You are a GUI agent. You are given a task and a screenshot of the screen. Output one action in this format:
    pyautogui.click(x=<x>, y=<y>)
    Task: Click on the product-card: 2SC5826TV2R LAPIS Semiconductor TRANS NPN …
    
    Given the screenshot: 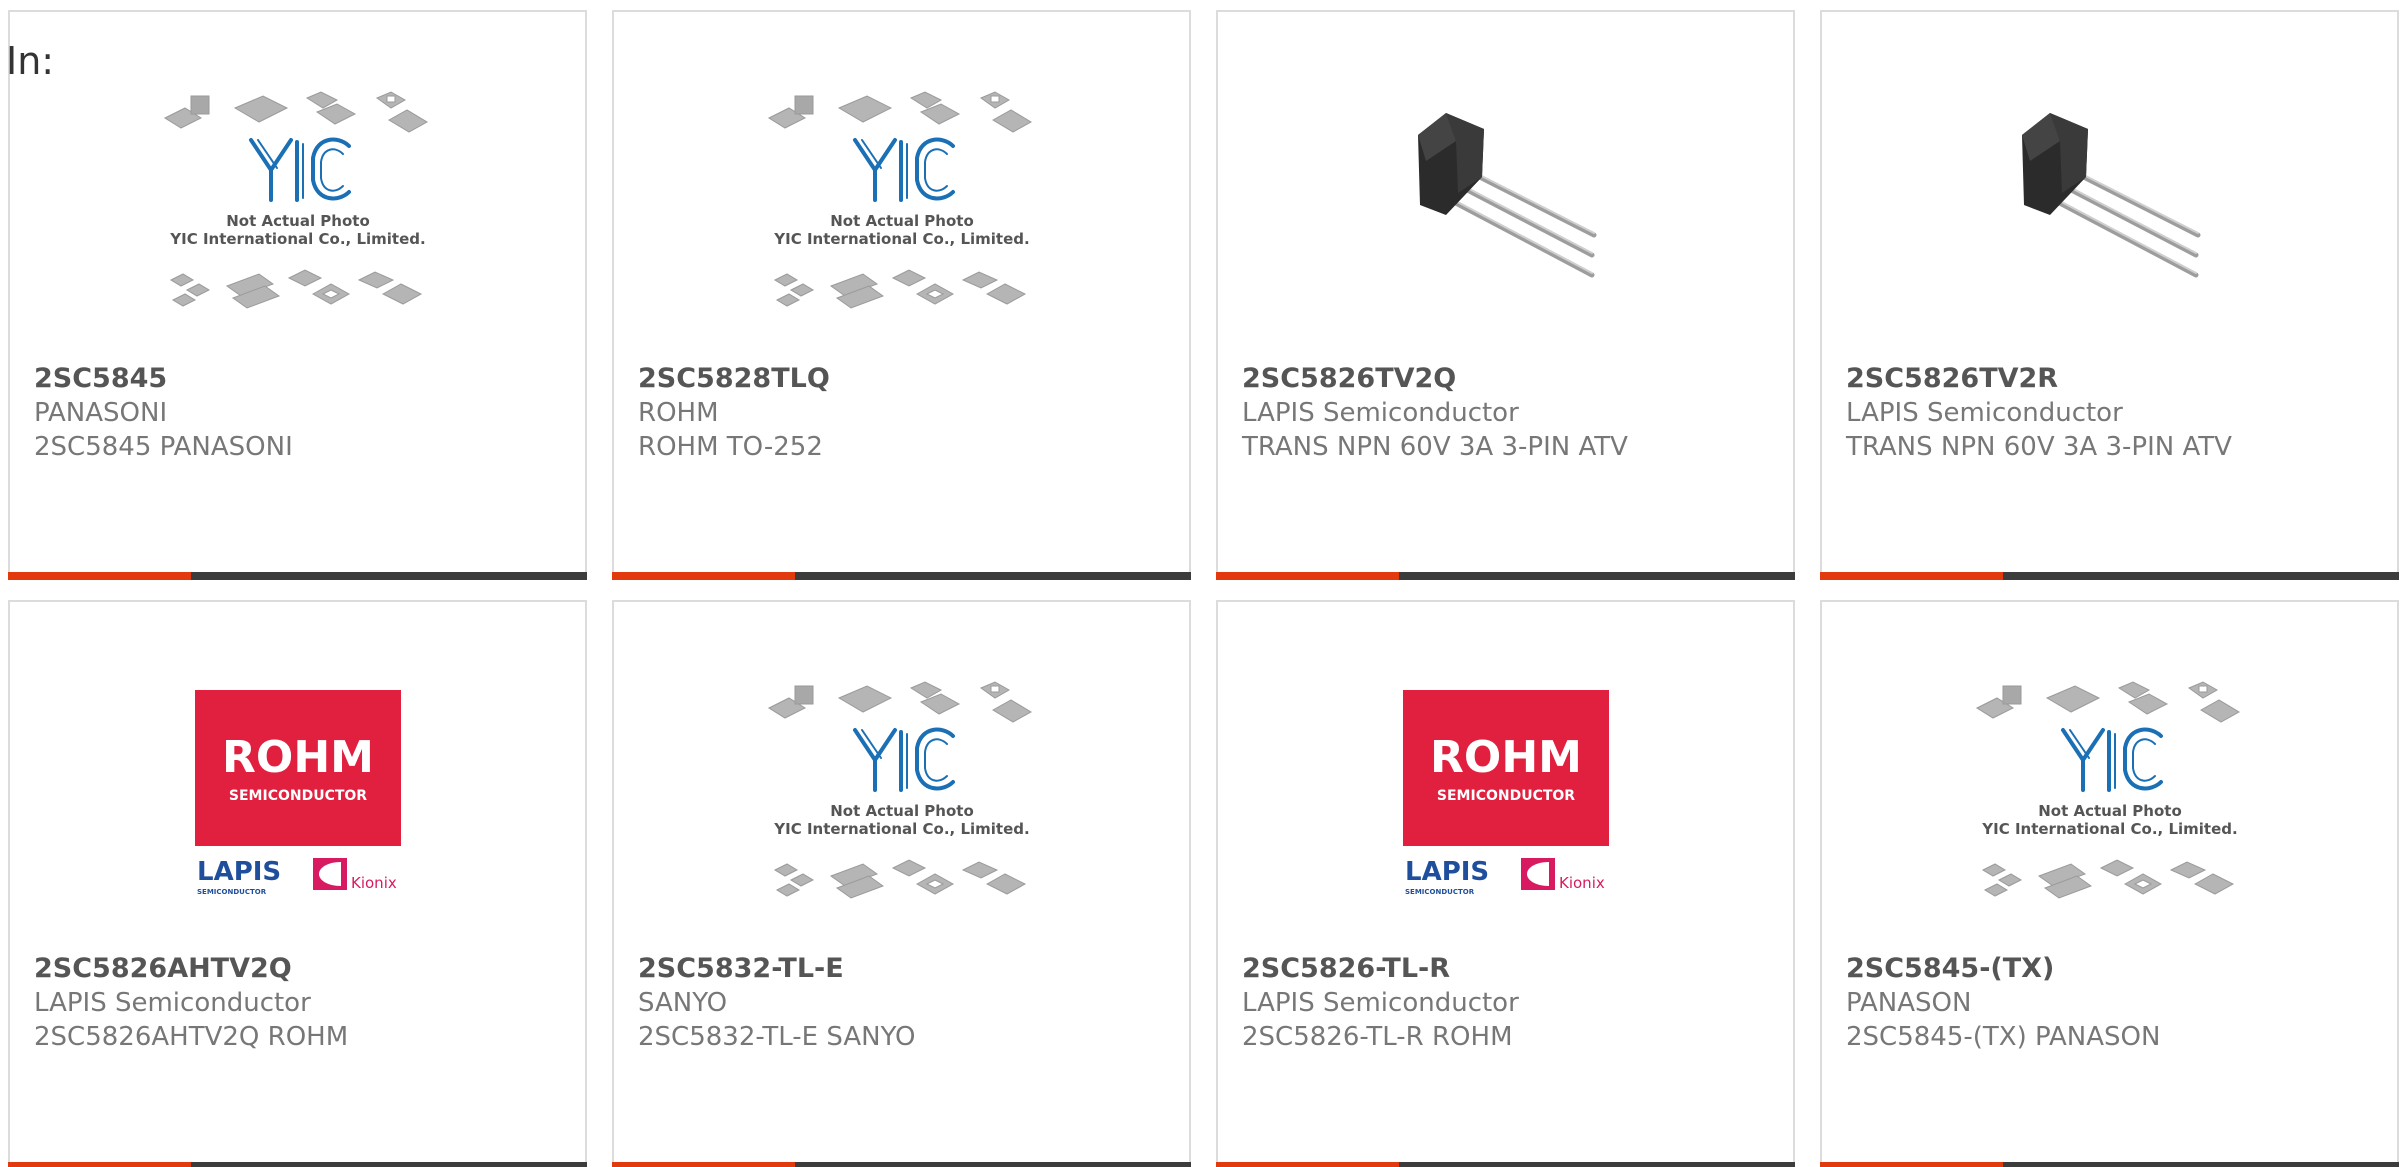 What is the action you would take?
    pyautogui.click(x=2109, y=295)
    